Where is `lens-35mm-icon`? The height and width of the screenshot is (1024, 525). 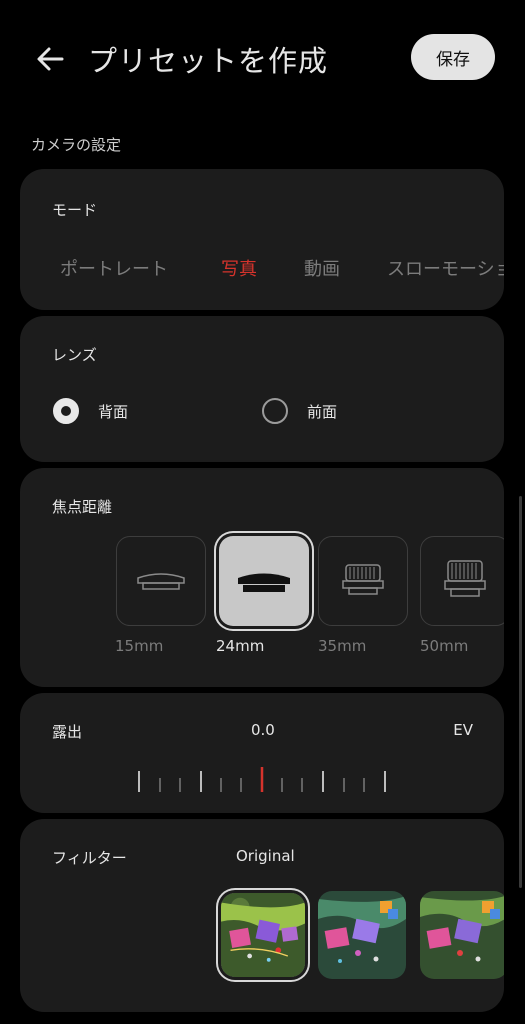 lens-35mm-icon is located at coordinates (363, 579).